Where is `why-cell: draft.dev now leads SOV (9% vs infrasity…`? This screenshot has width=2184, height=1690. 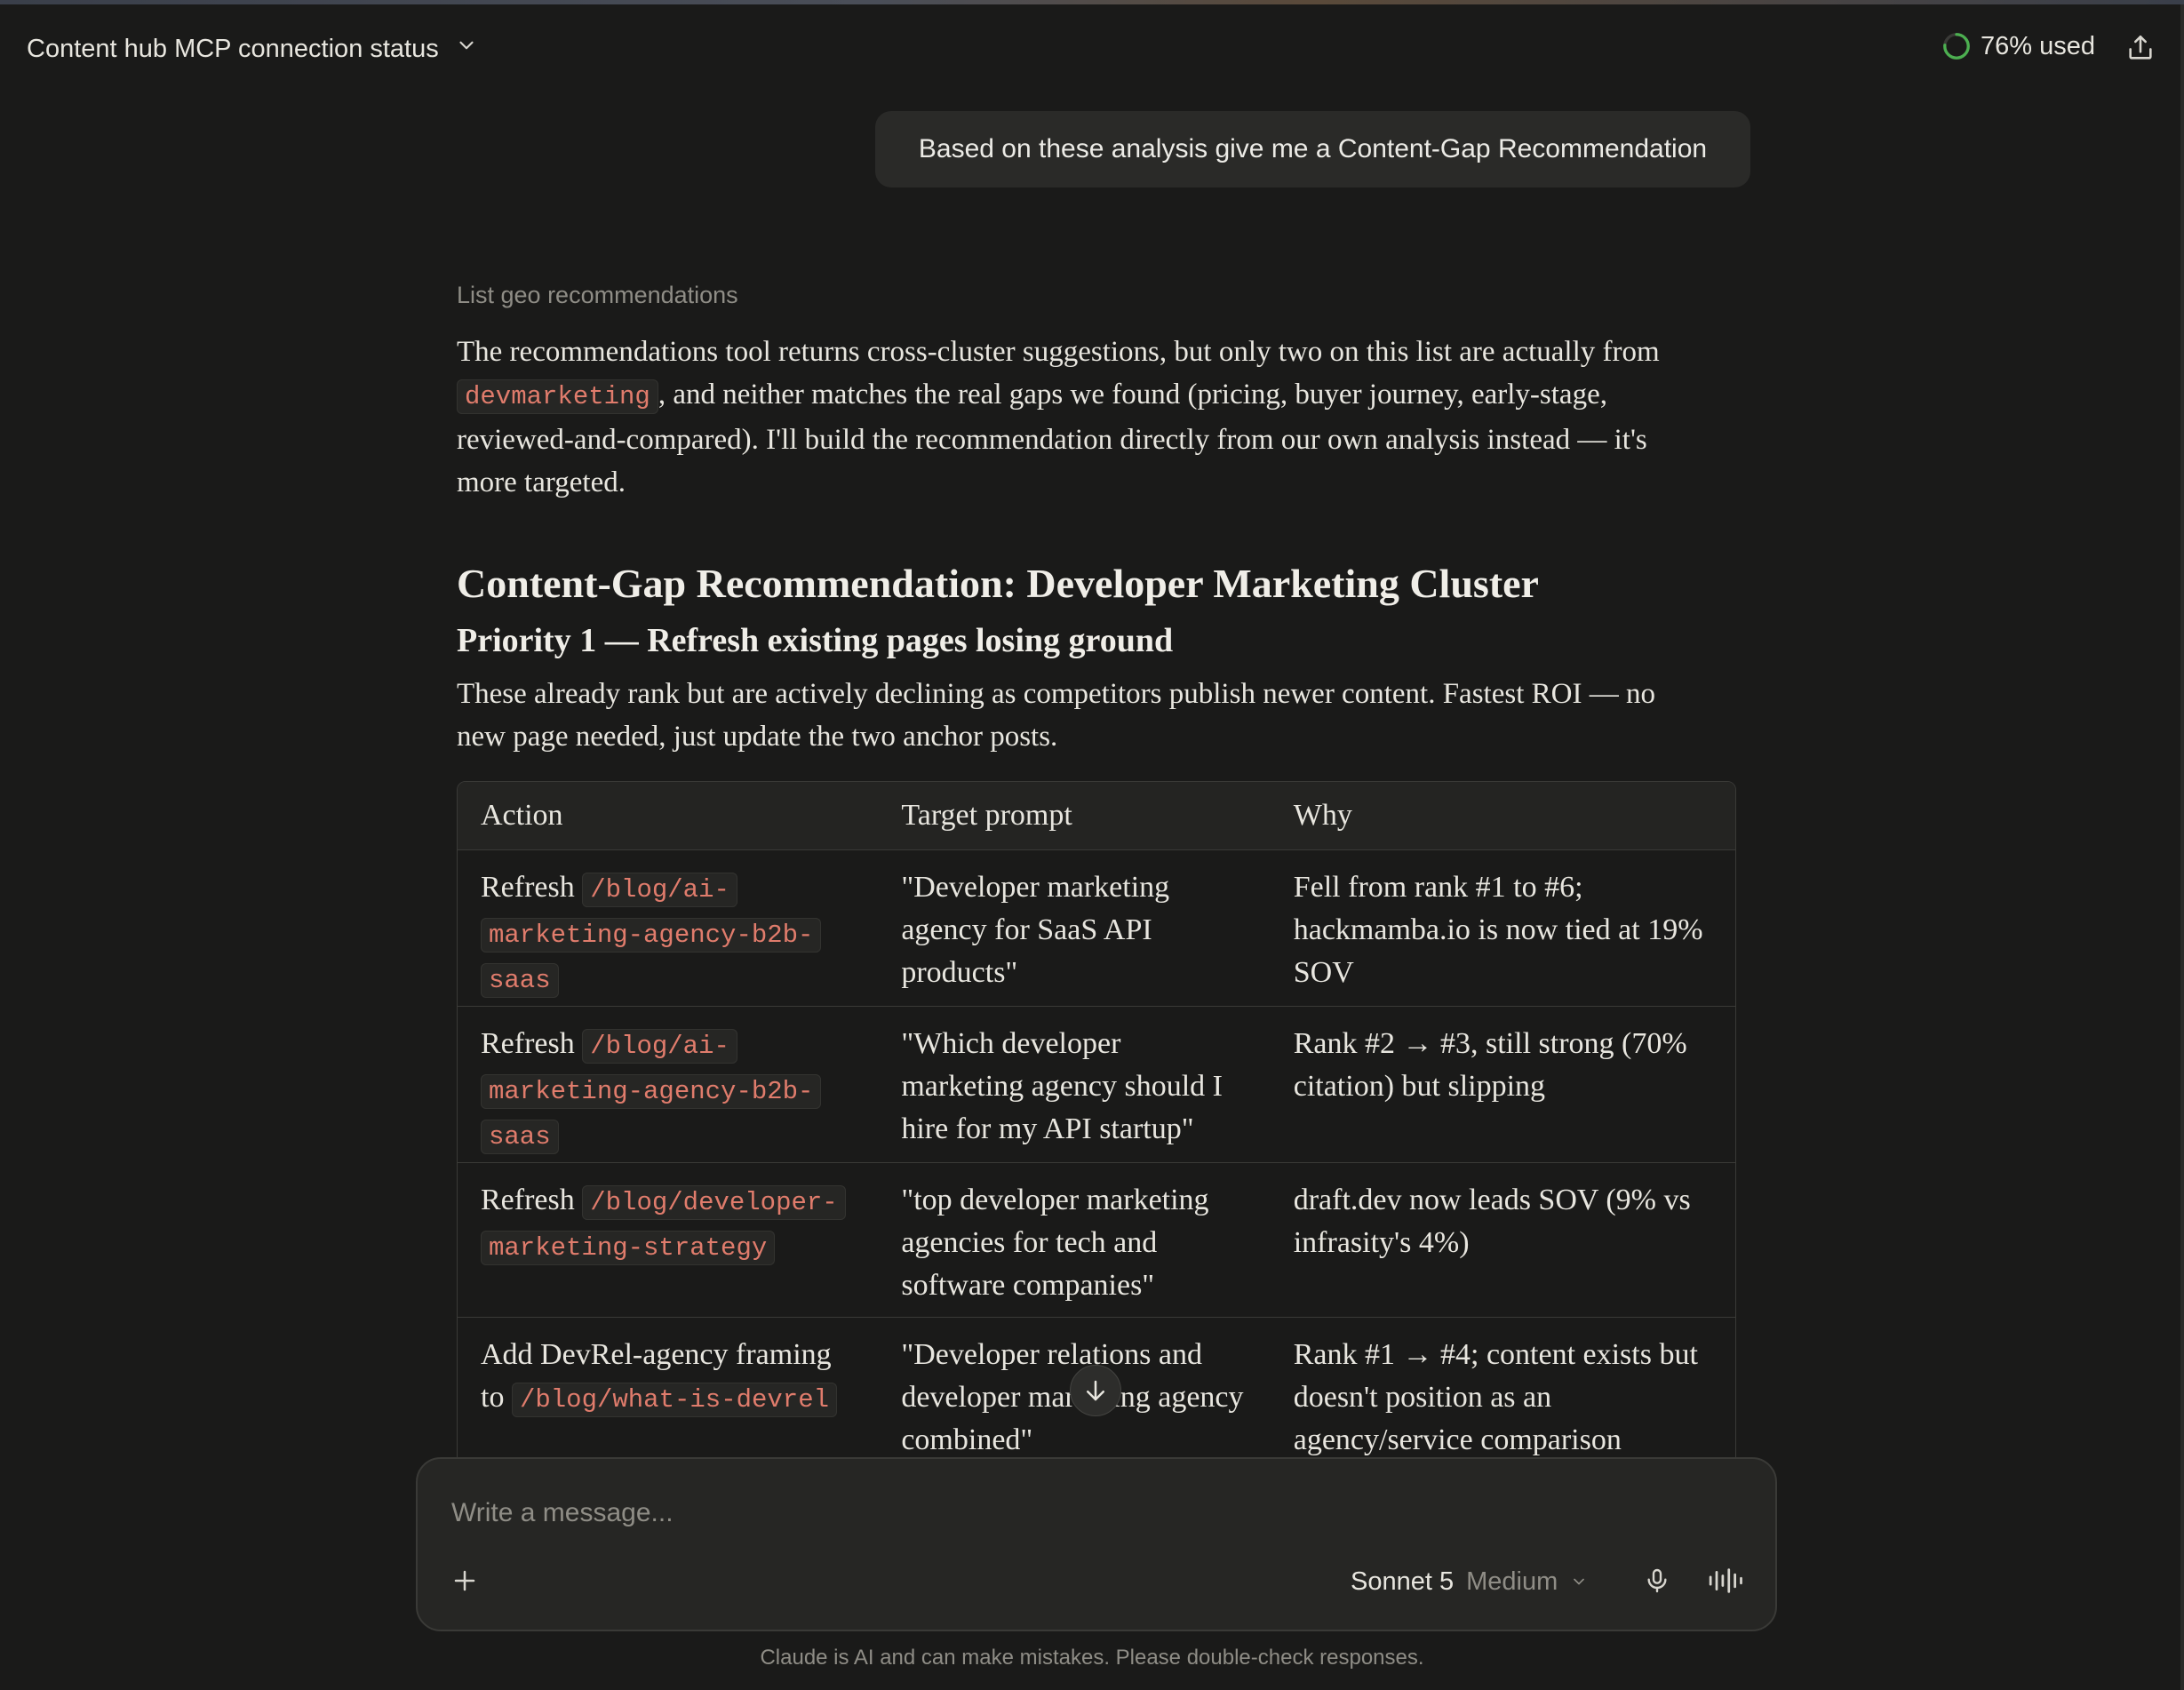
why-cell: draft.dev now leads SOV (9% vs infrasity… is located at coordinates (1492, 1221).